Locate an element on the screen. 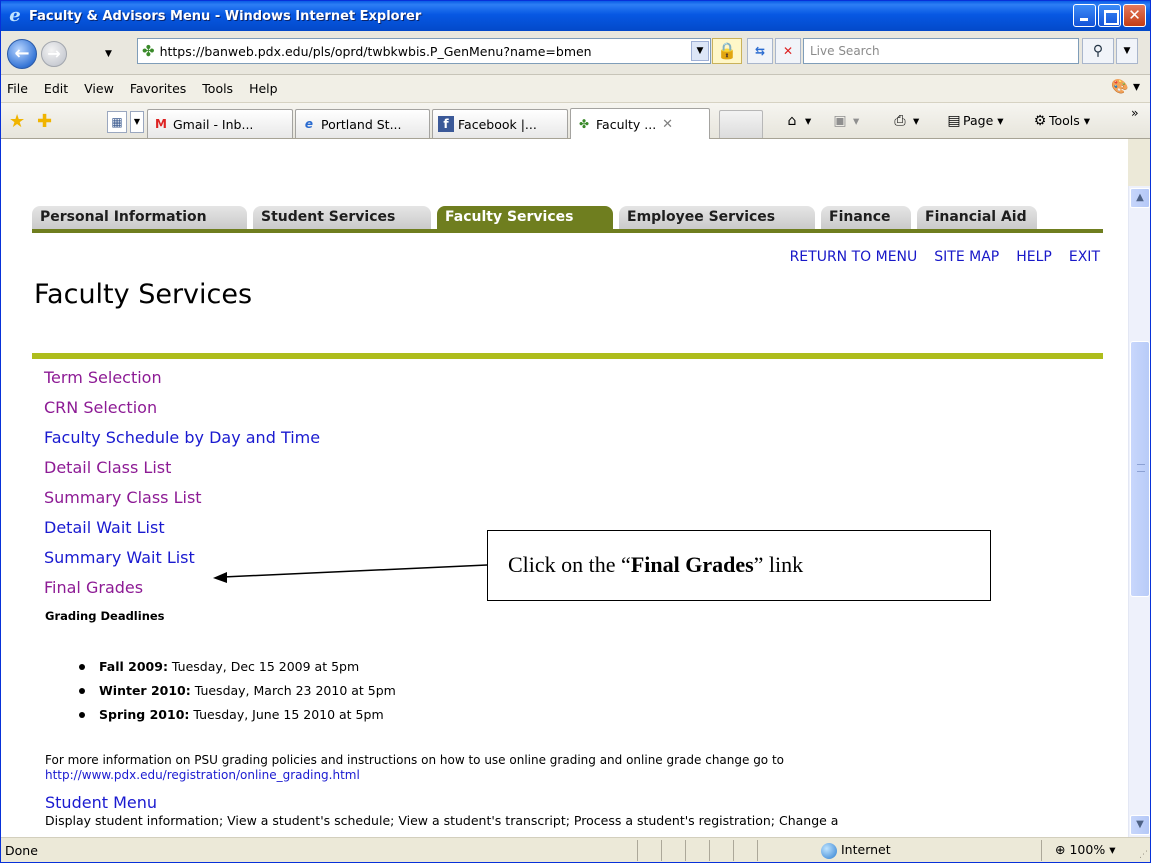 This screenshot has height=863, width=1151. close-icon: ✕ is located at coordinates (1134, 15).